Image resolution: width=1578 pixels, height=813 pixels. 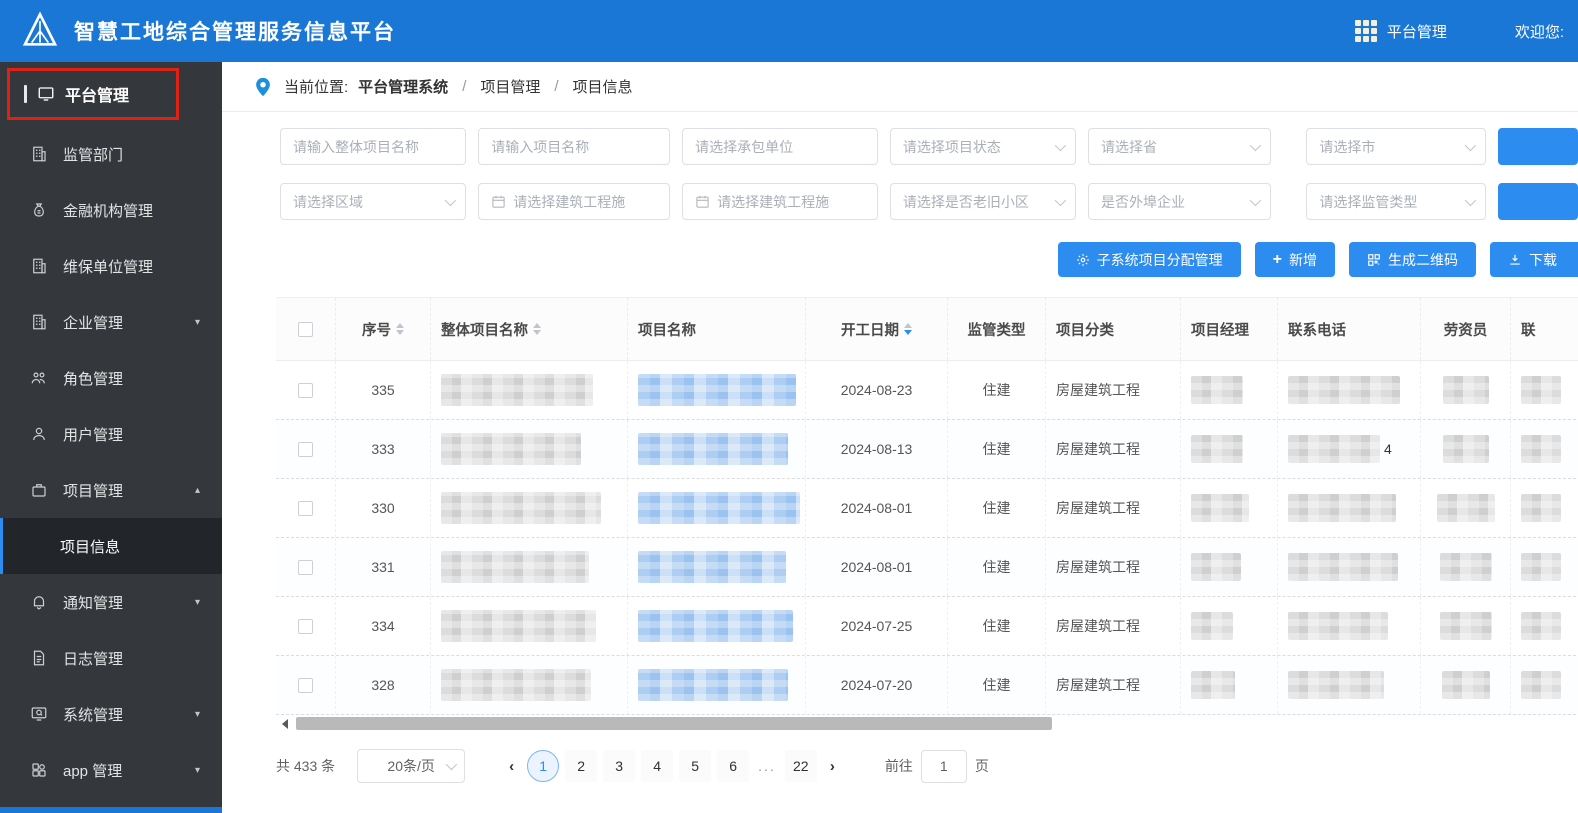 What do you see at coordinates (780, 201) in the screenshot?
I see `permit-date-end-field: 请选择建筑工程施` at bounding box center [780, 201].